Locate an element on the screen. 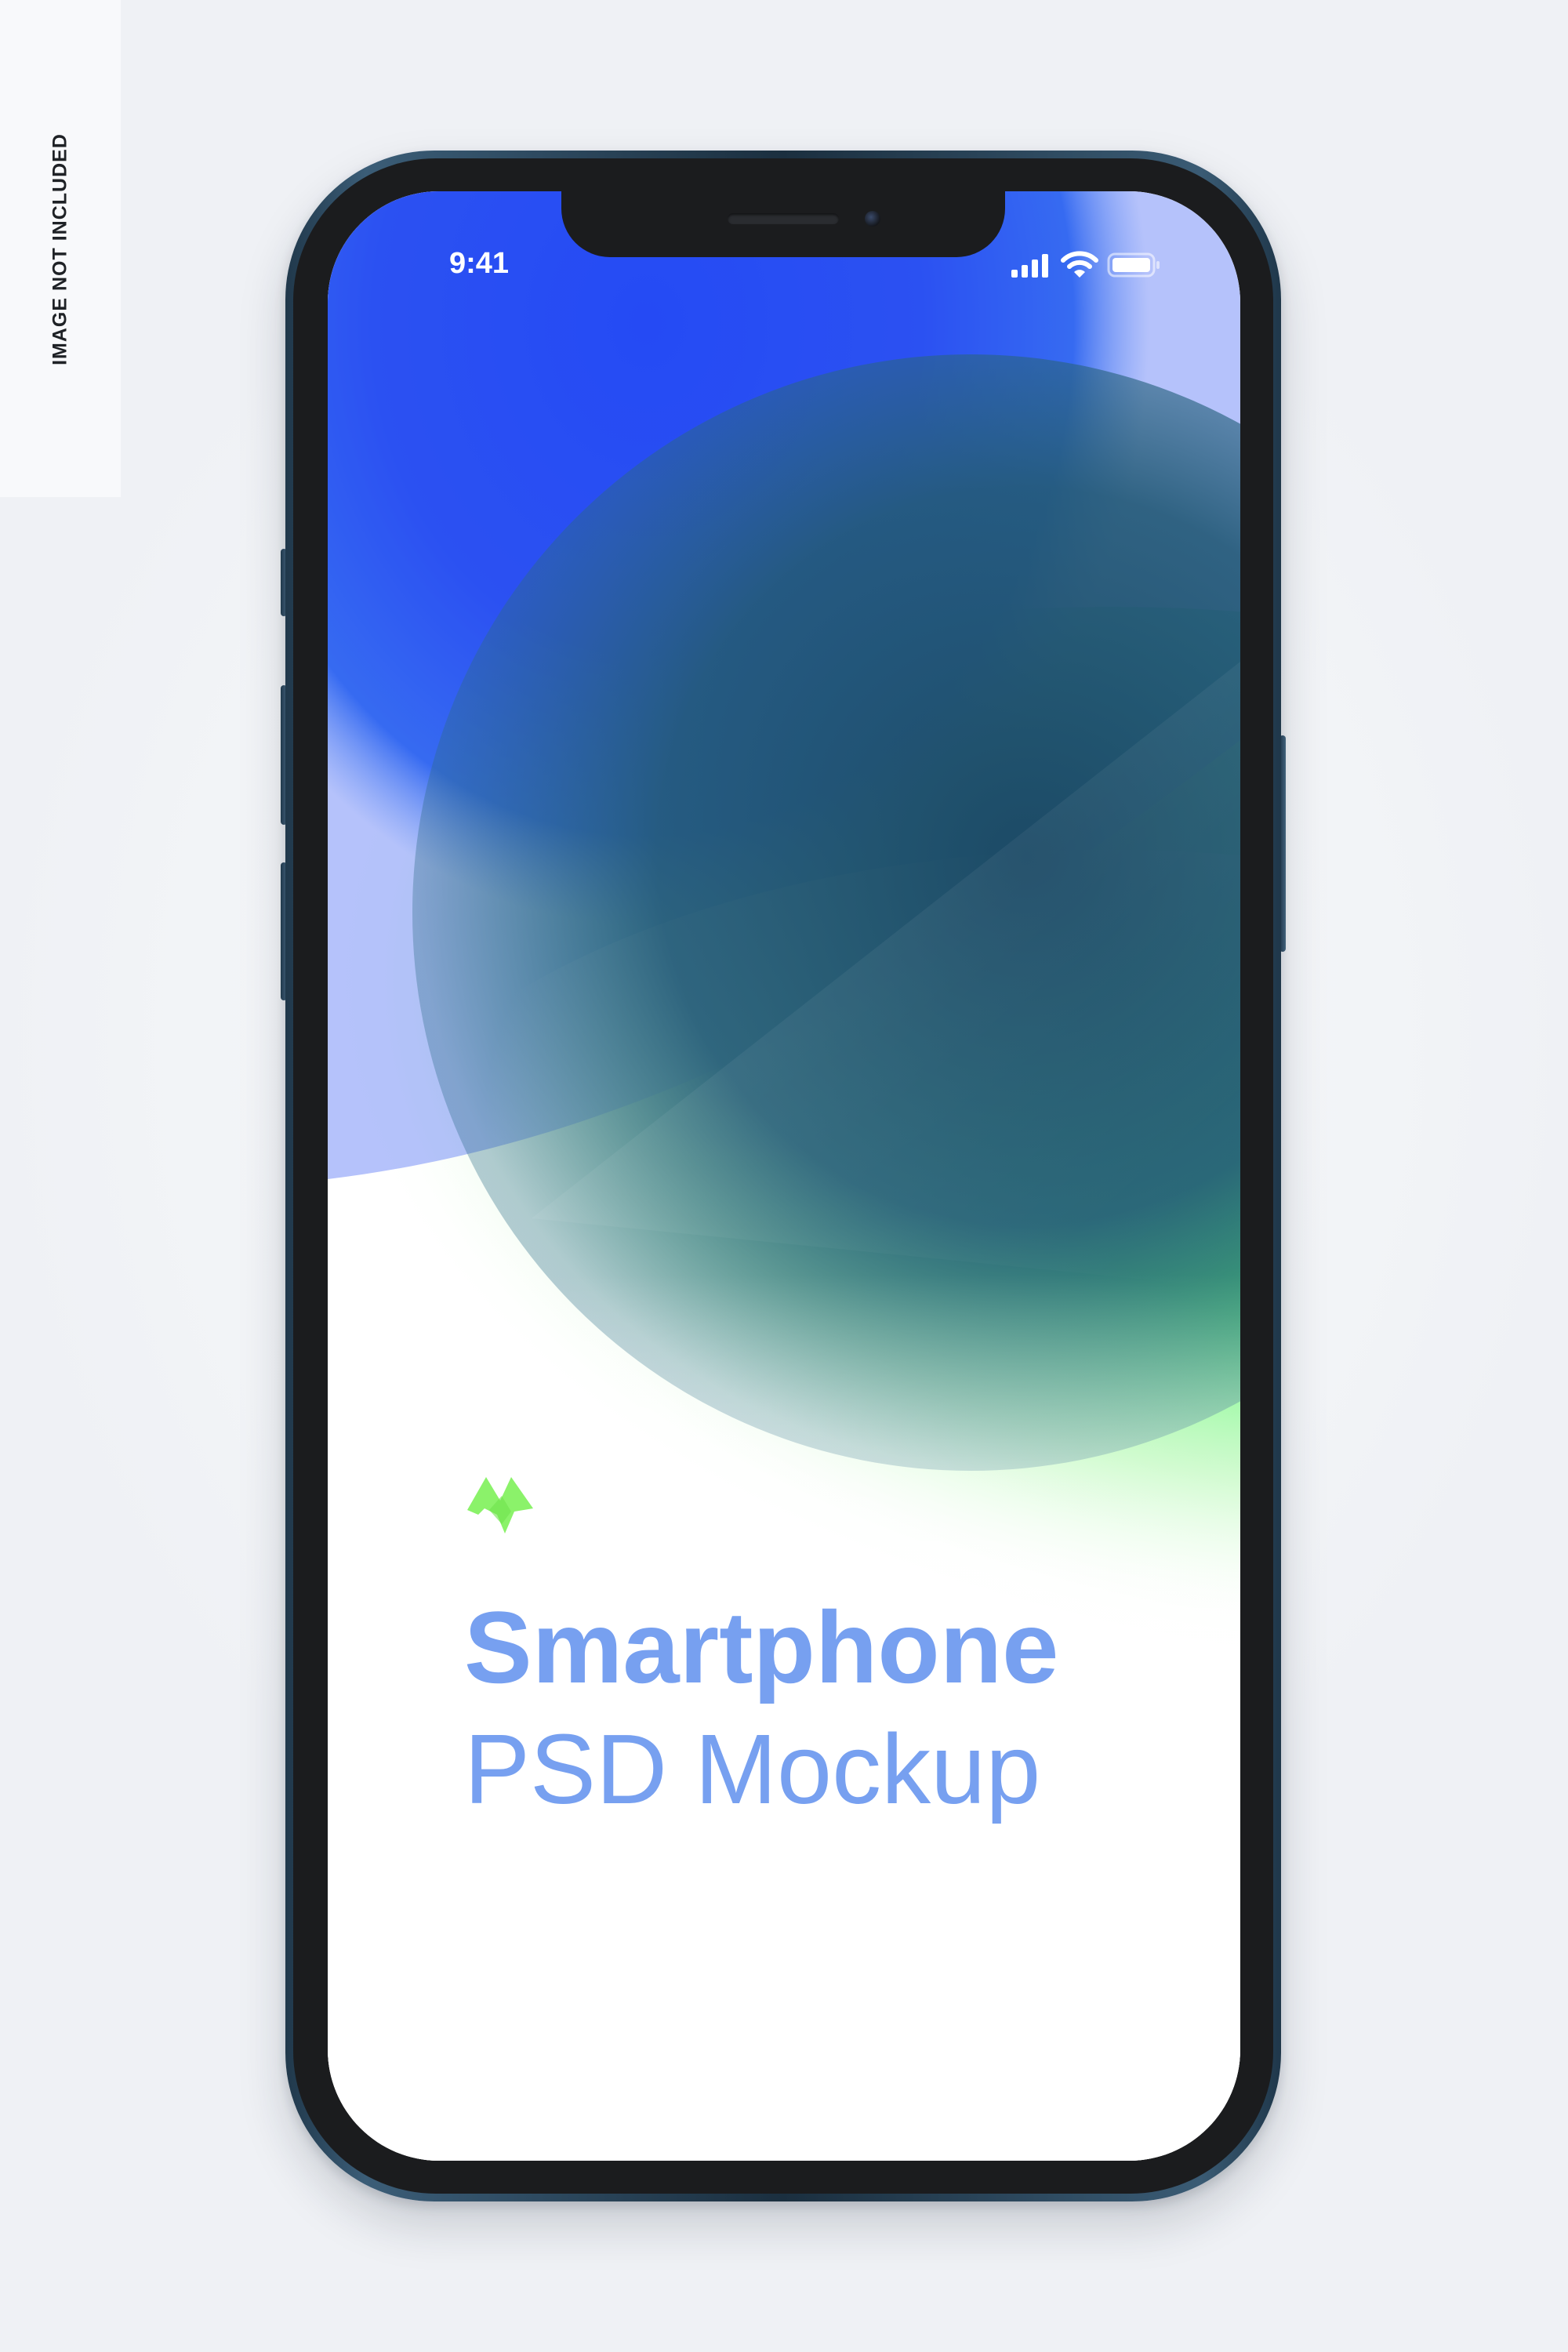  battery-icon is located at coordinates (1133, 265).